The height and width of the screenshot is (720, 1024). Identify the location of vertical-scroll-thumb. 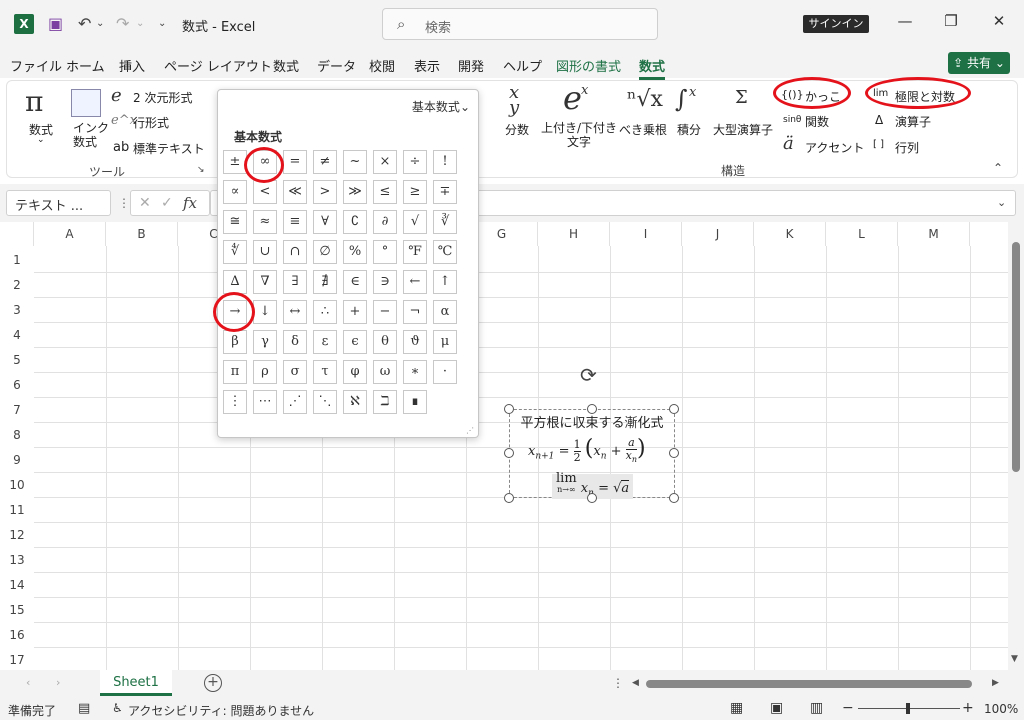
(1016, 357).